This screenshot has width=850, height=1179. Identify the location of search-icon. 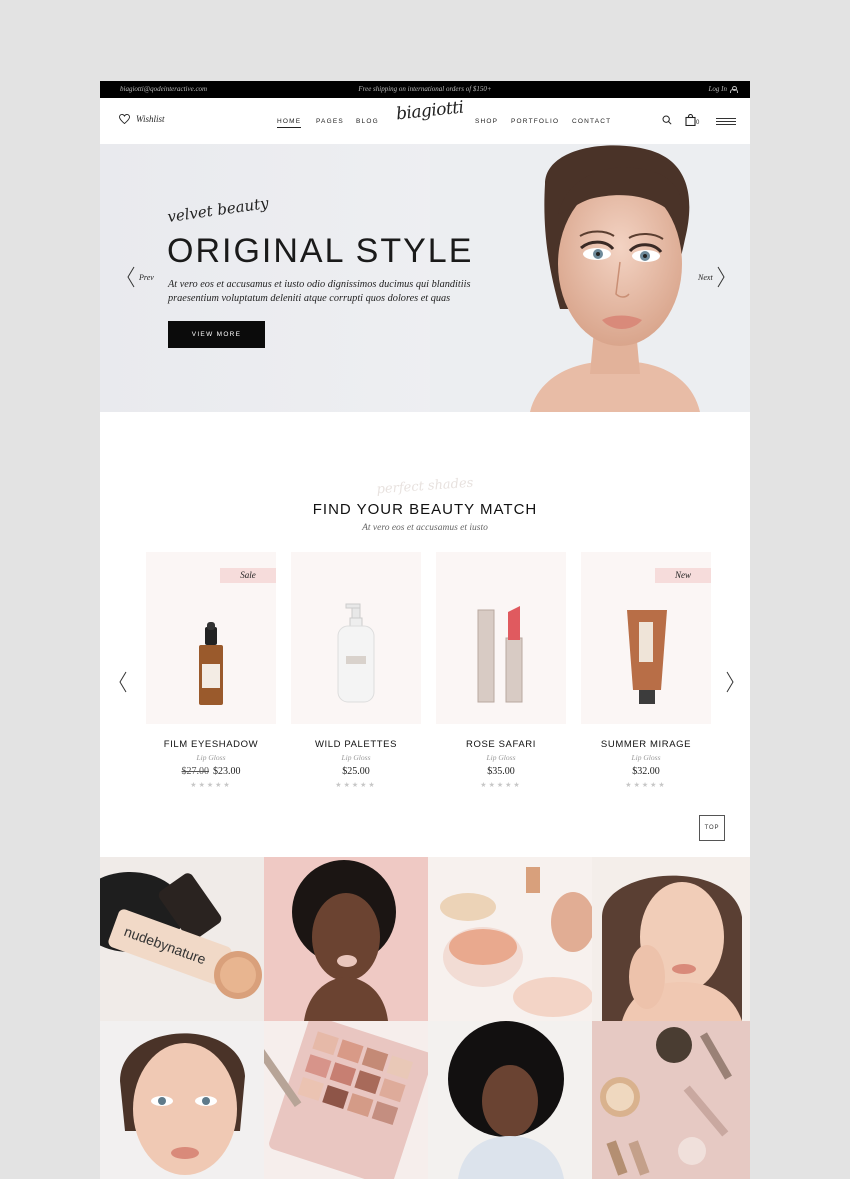
(667, 120).